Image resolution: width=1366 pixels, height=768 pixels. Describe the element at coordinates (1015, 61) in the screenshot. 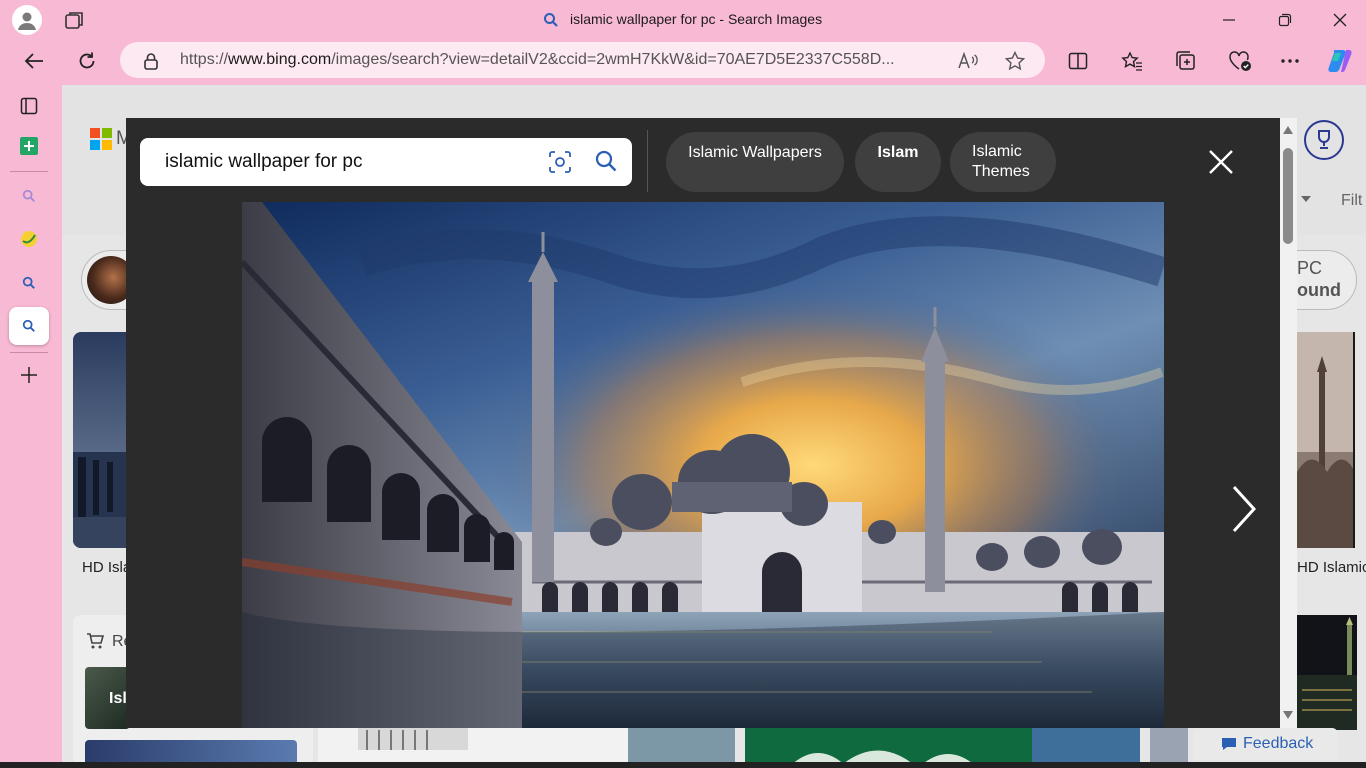

I see `favorite-star-icon` at that location.